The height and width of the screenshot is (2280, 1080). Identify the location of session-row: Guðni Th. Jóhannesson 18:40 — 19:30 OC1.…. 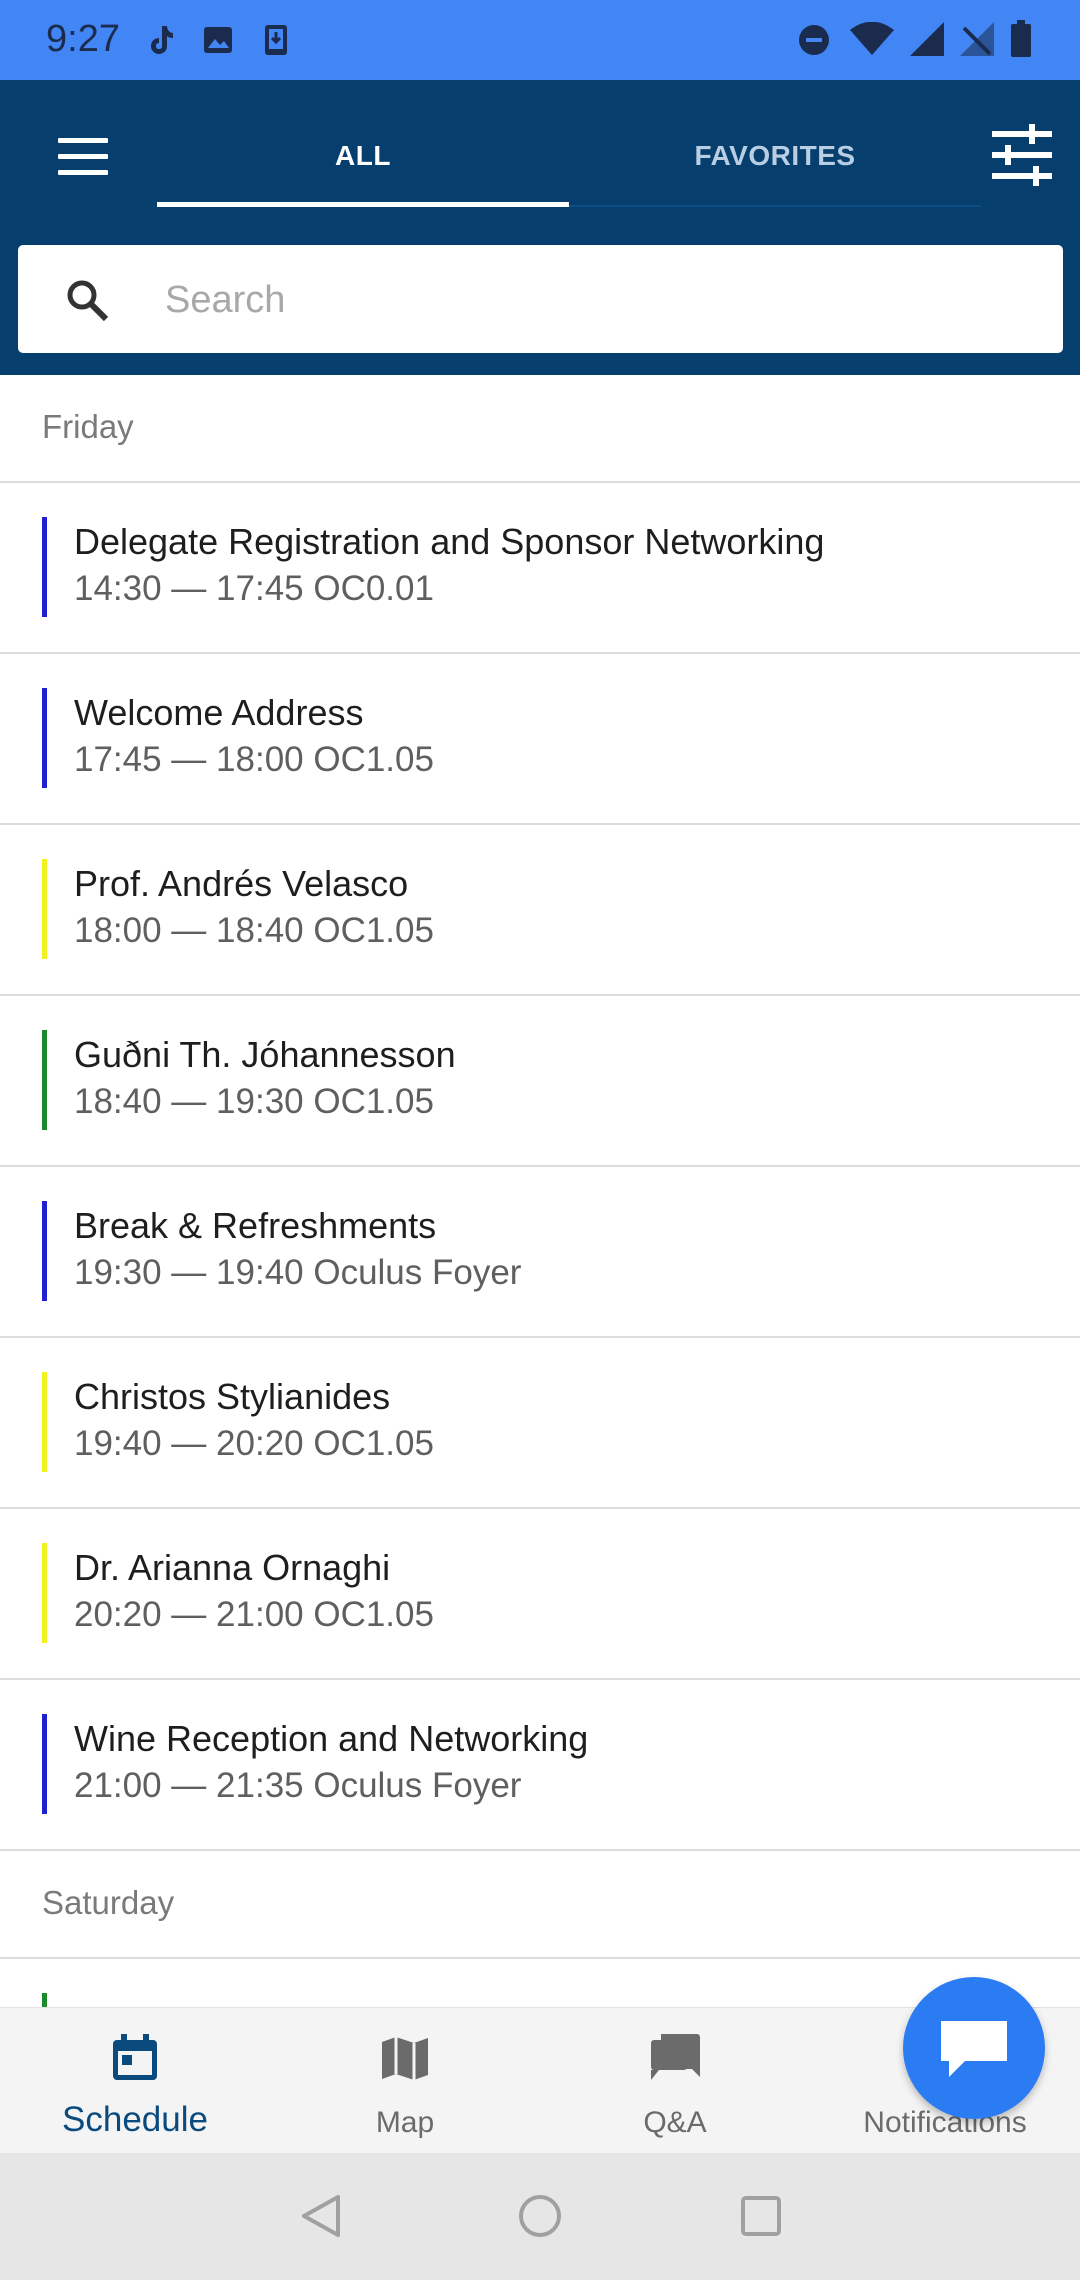
(540, 1081).